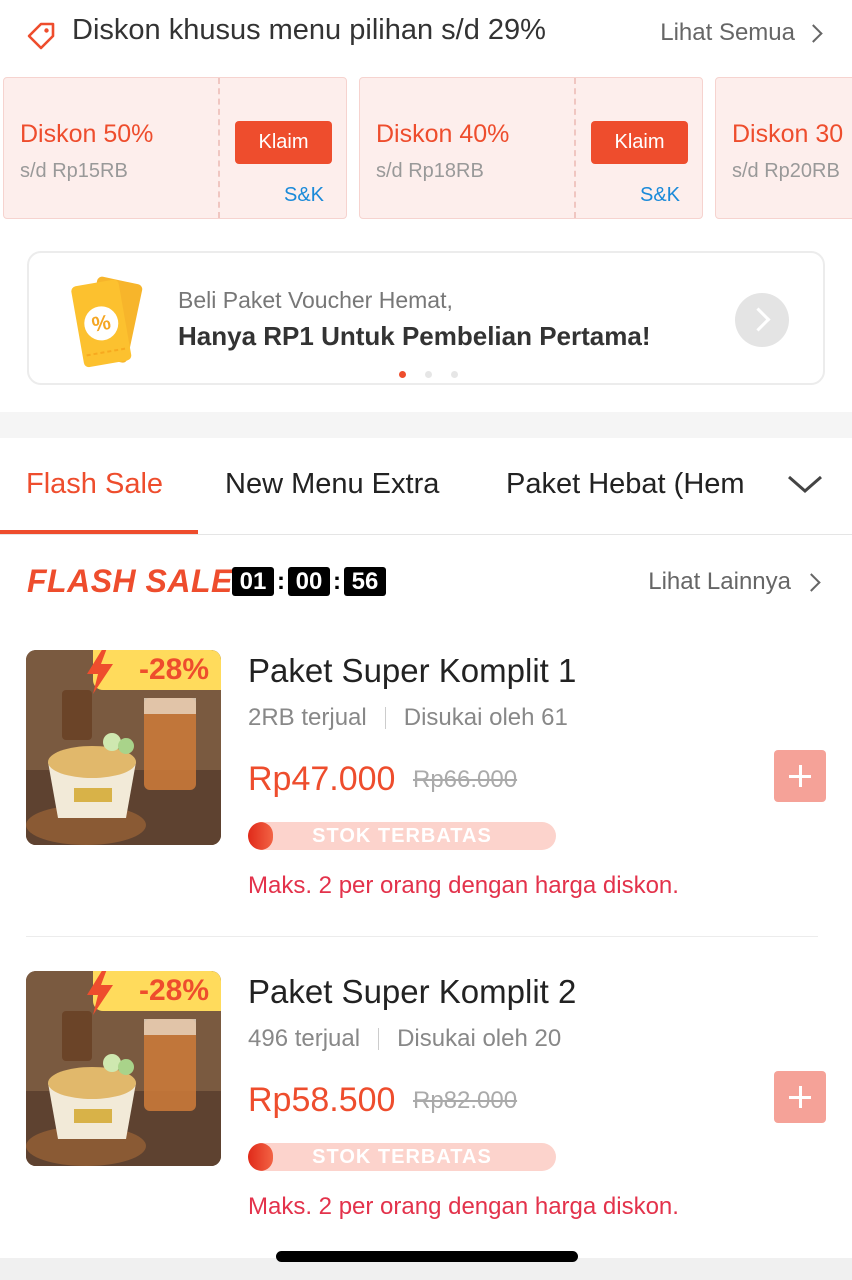 Image resolution: width=852 pixels, height=1280 pixels. Describe the element at coordinates (130, 581) in the screenshot. I see `flash-sale-logo: FLASH SALE` at that location.